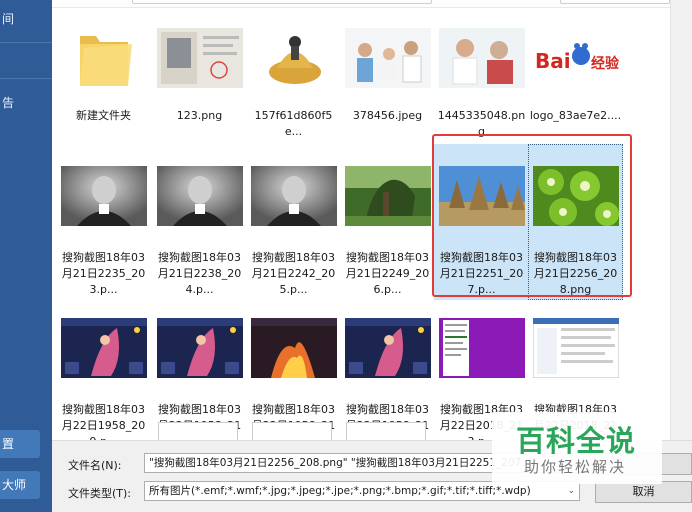 This screenshot has width=692, height=512. What do you see at coordinates (387, 115) in the screenshot?
I see `file-name: 378456.jpeg` at bounding box center [387, 115].